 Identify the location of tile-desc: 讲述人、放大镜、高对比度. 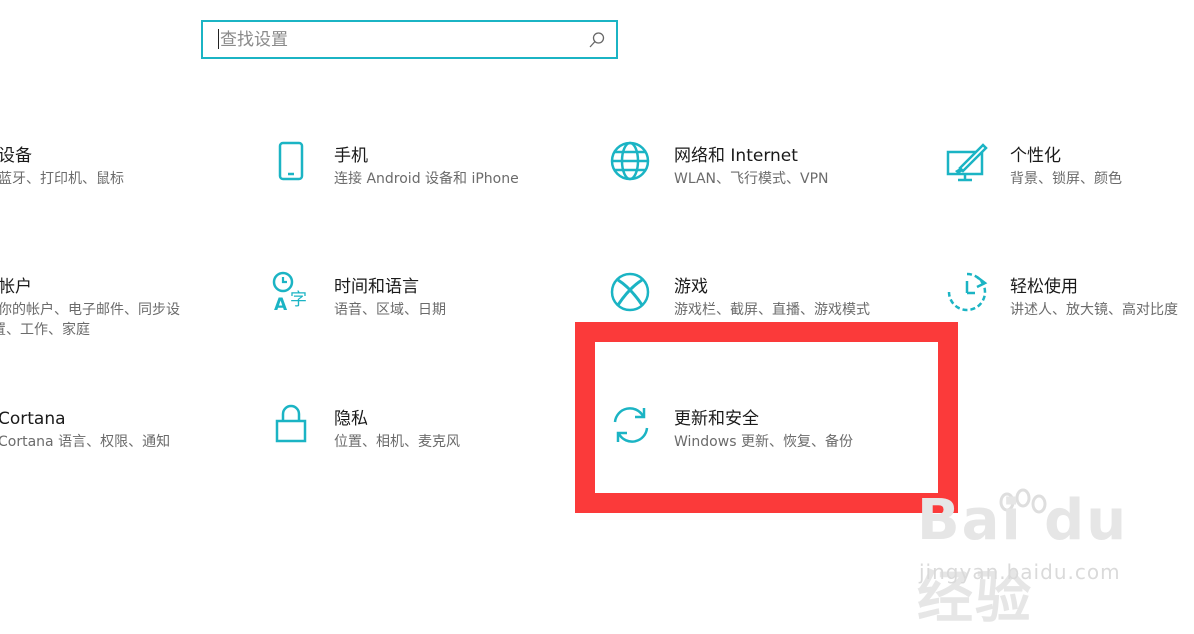
(1094, 310).